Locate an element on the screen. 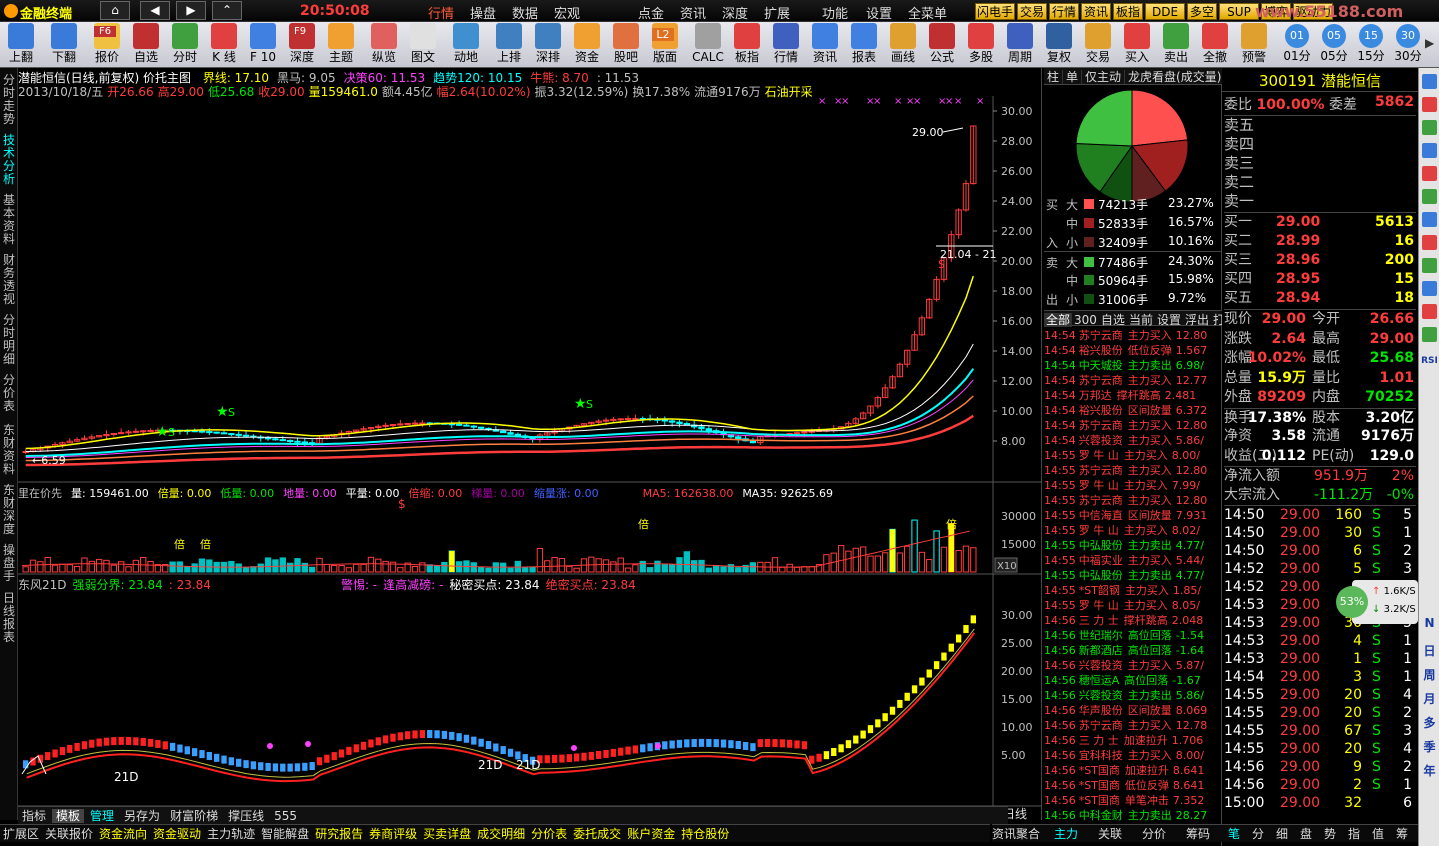 The height and width of the screenshot is (846, 1439). toolbar-button-8: 主题 is located at coordinates (341, 45).